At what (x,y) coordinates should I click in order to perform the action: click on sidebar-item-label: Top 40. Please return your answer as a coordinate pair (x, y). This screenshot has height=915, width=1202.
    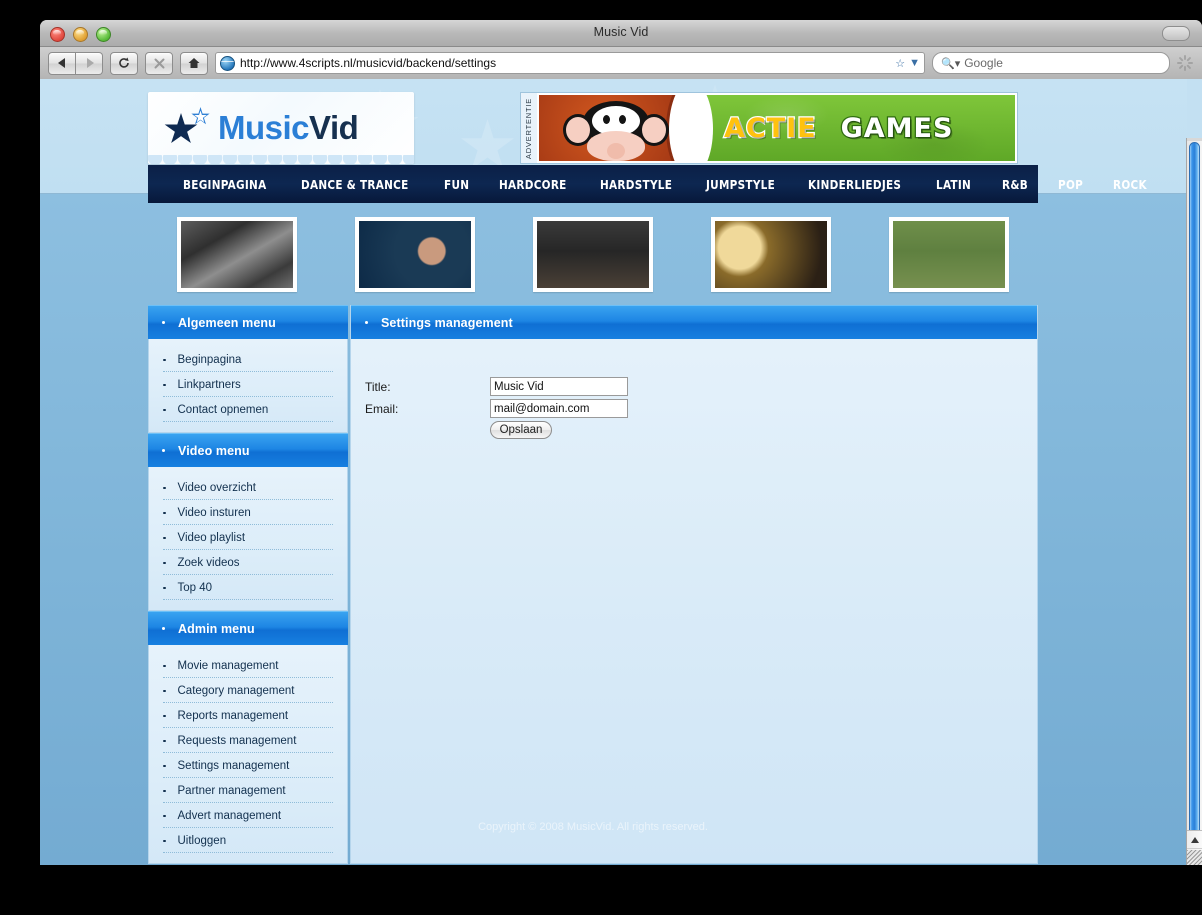
    Looking at the image, I should click on (195, 588).